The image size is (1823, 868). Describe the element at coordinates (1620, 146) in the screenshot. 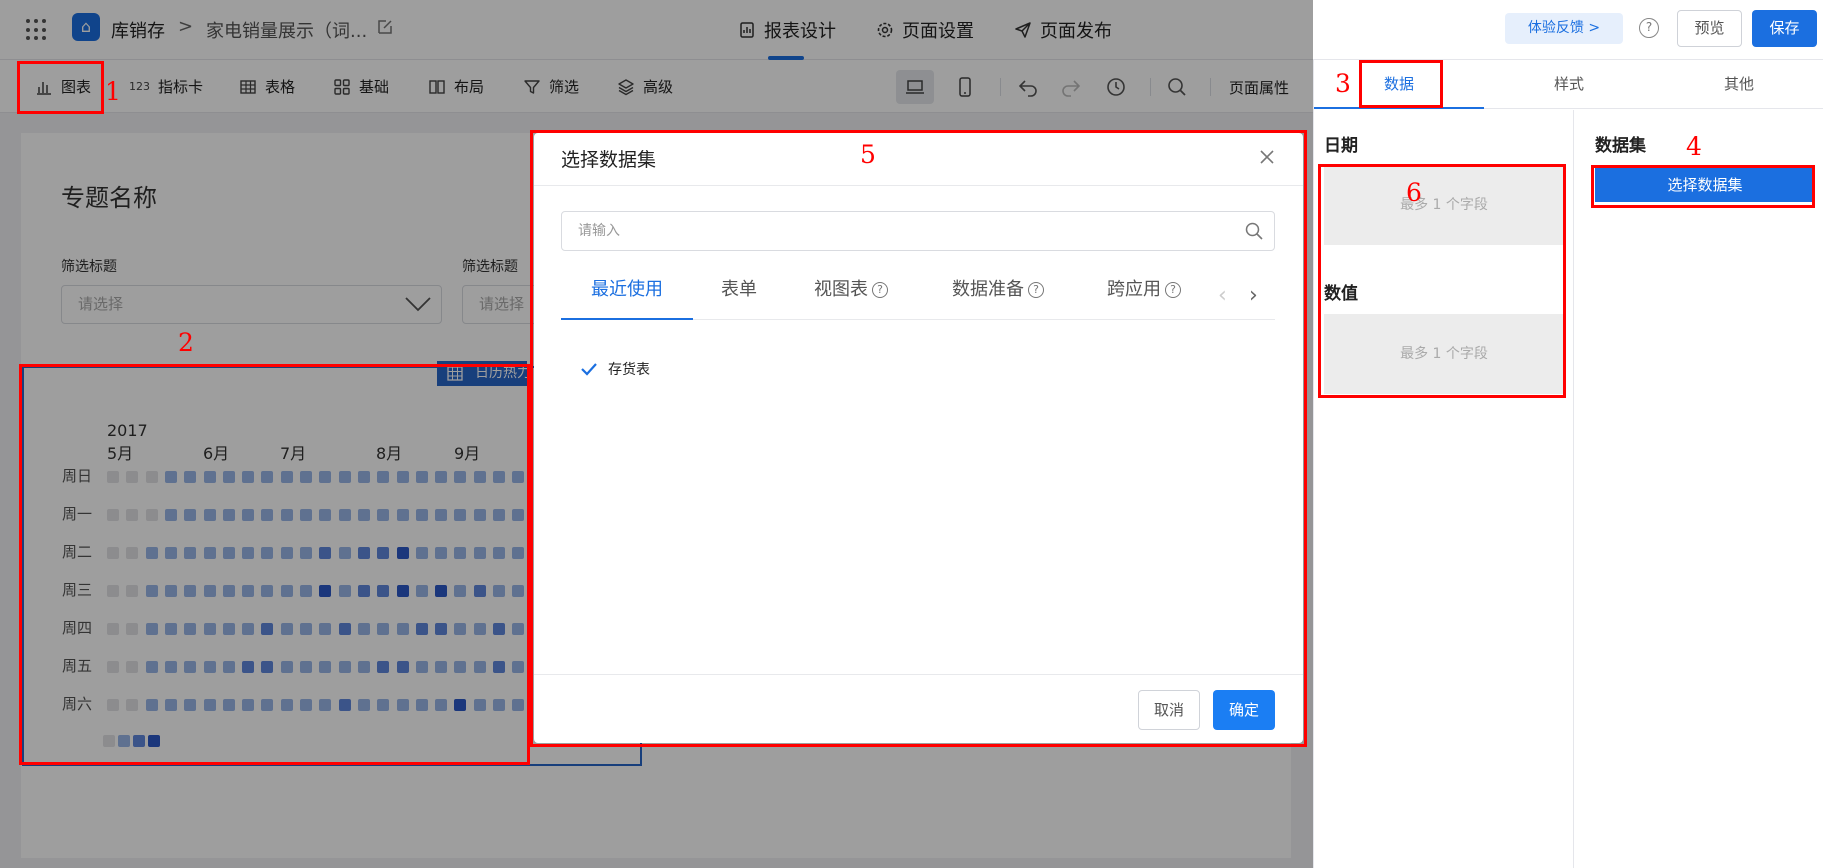

I see `dataset-heading: 数据集` at that location.